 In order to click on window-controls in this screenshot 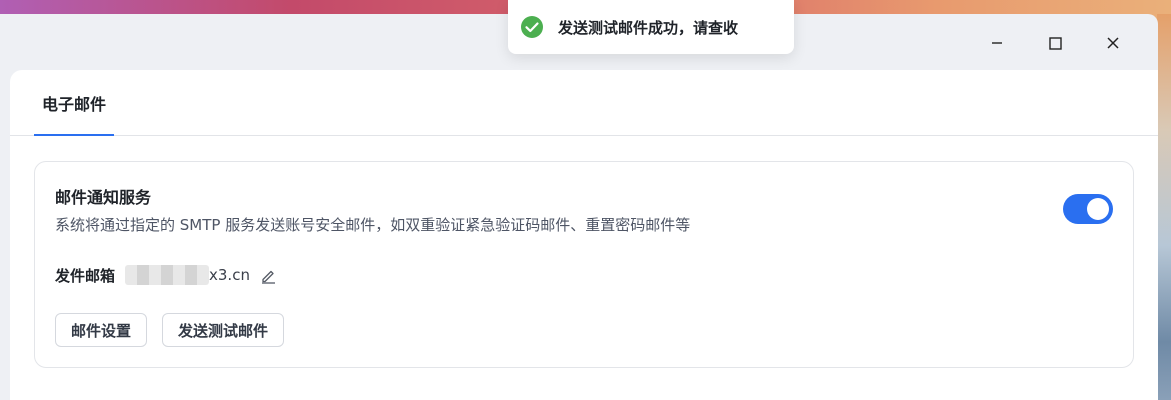, I will do `click(1055, 43)`.